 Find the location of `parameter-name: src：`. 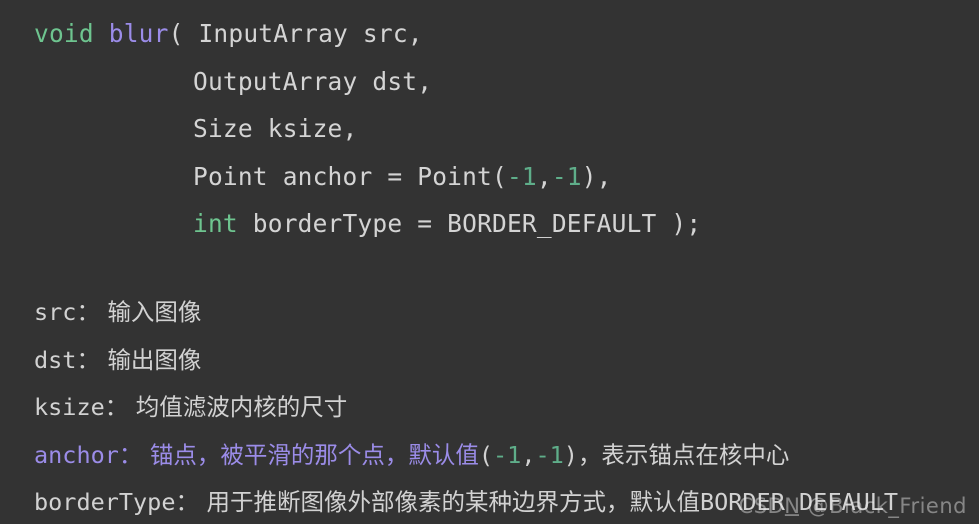

parameter-name: src： is located at coordinates (67, 312).